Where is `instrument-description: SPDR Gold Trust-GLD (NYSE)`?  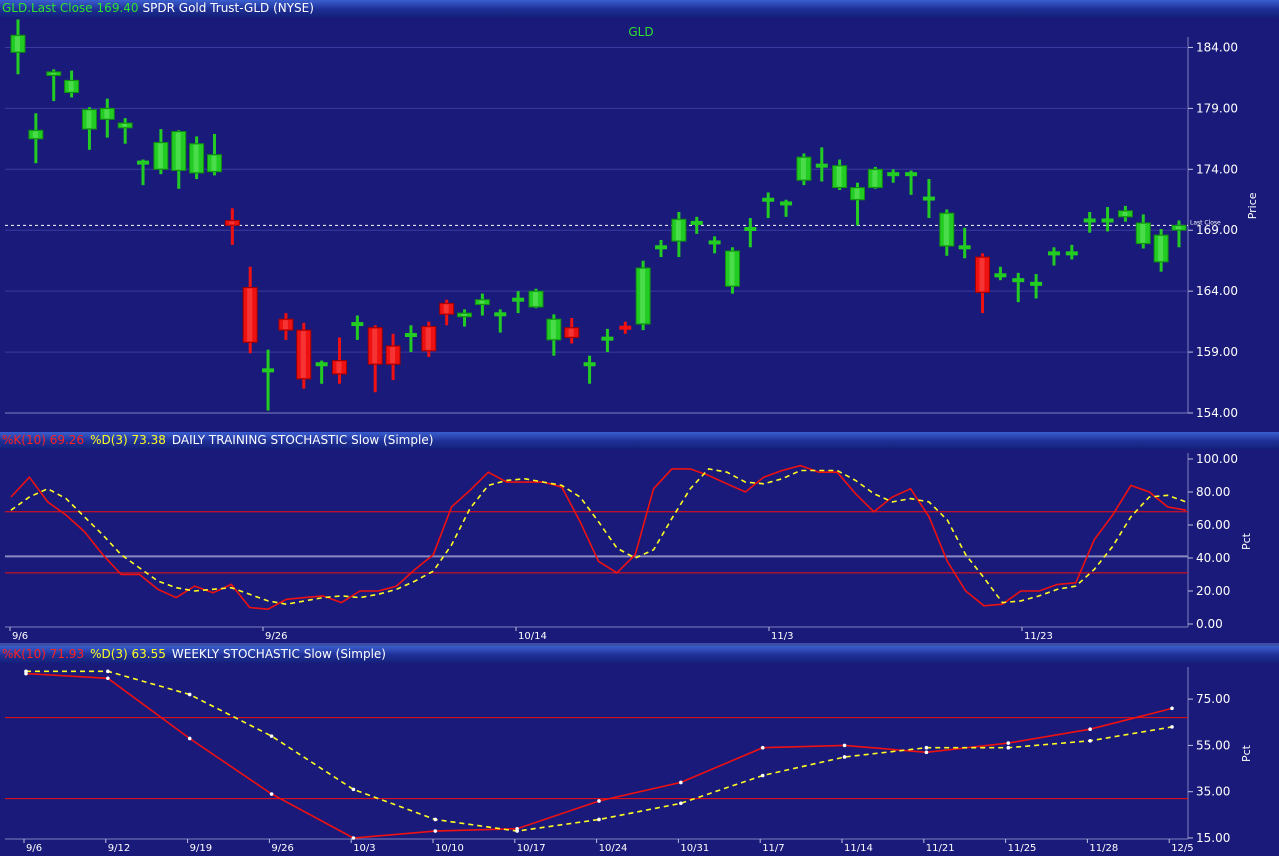 instrument-description: SPDR Gold Trust-GLD (NYSE) is located at coordinates (228, 8).